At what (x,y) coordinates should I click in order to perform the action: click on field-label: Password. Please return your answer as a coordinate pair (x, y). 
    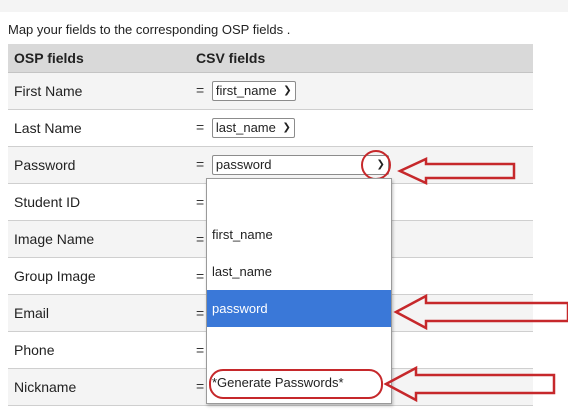
    Looking at the image, I should click on (99, 165).